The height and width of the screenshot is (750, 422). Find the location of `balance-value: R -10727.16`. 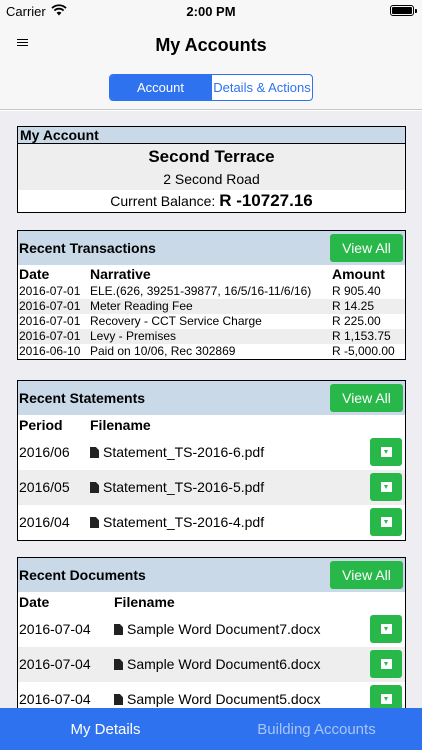

balance-value: R -10727.16 is located at coordinates (266, 200).